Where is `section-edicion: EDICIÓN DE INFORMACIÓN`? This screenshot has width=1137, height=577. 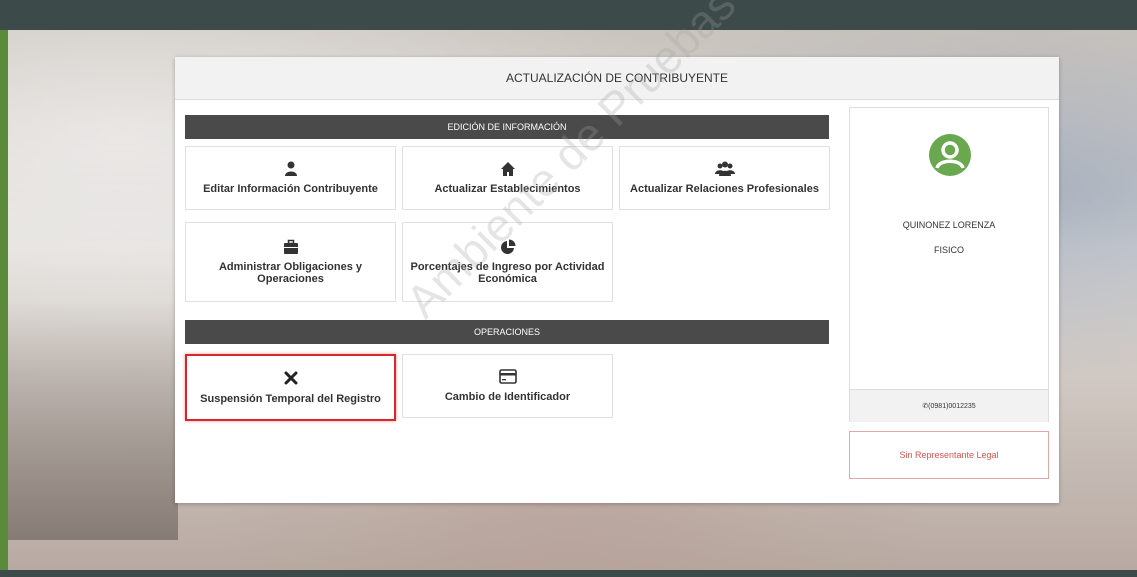
section-edicion: EDICIÓN DE INFORMACIÓN is located at coordinates (507, 127).